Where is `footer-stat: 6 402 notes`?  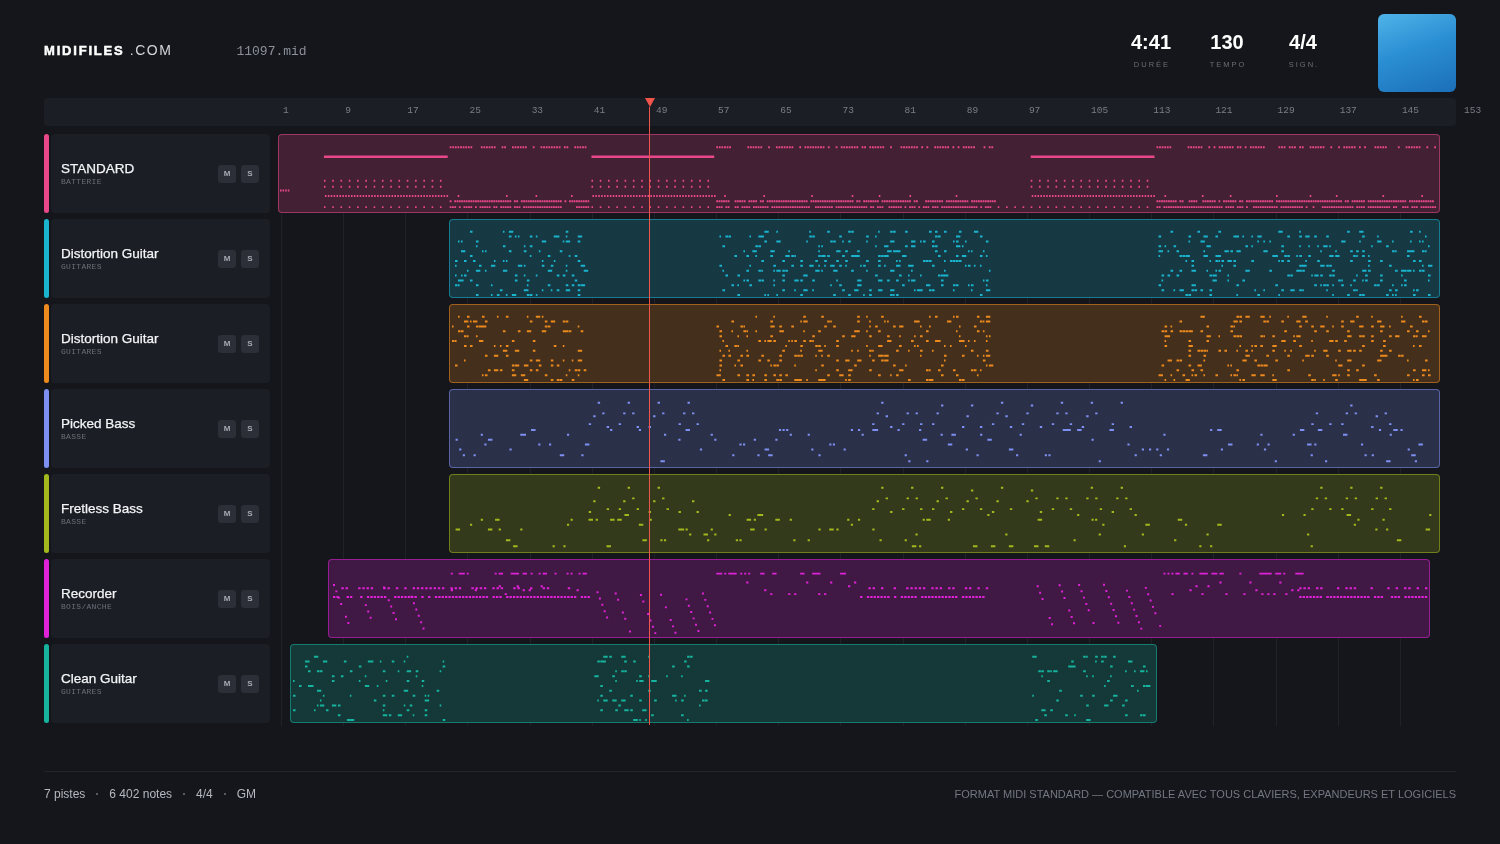 footer-stat: 6 402 notes is located at coordinates (141, 794).